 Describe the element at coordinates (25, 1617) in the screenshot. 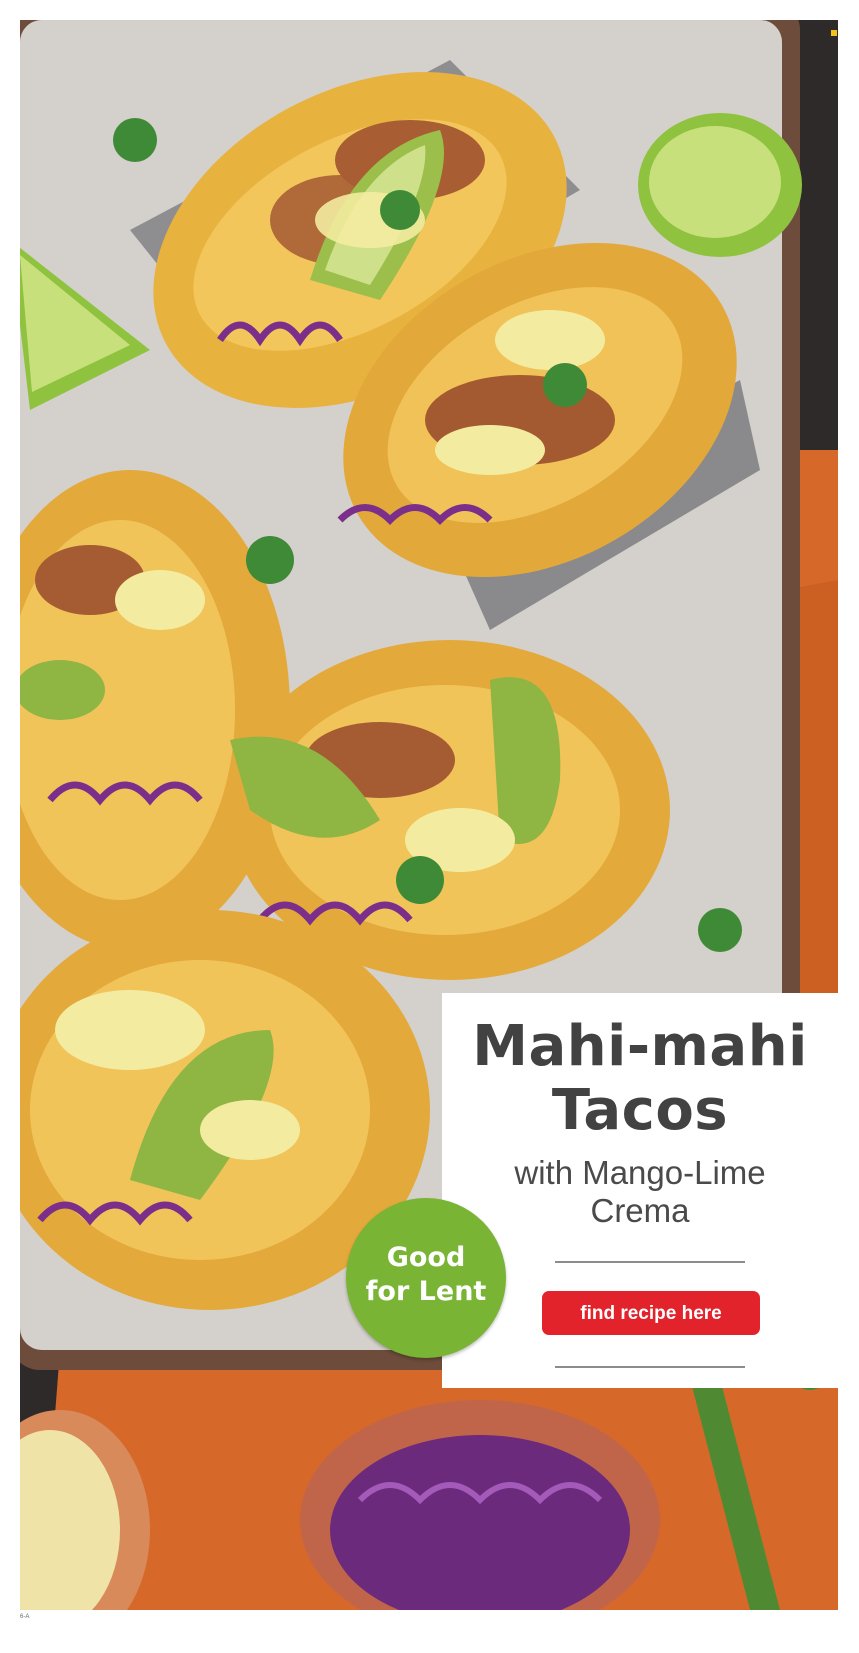

I see `page-code: 6-A` at that location.